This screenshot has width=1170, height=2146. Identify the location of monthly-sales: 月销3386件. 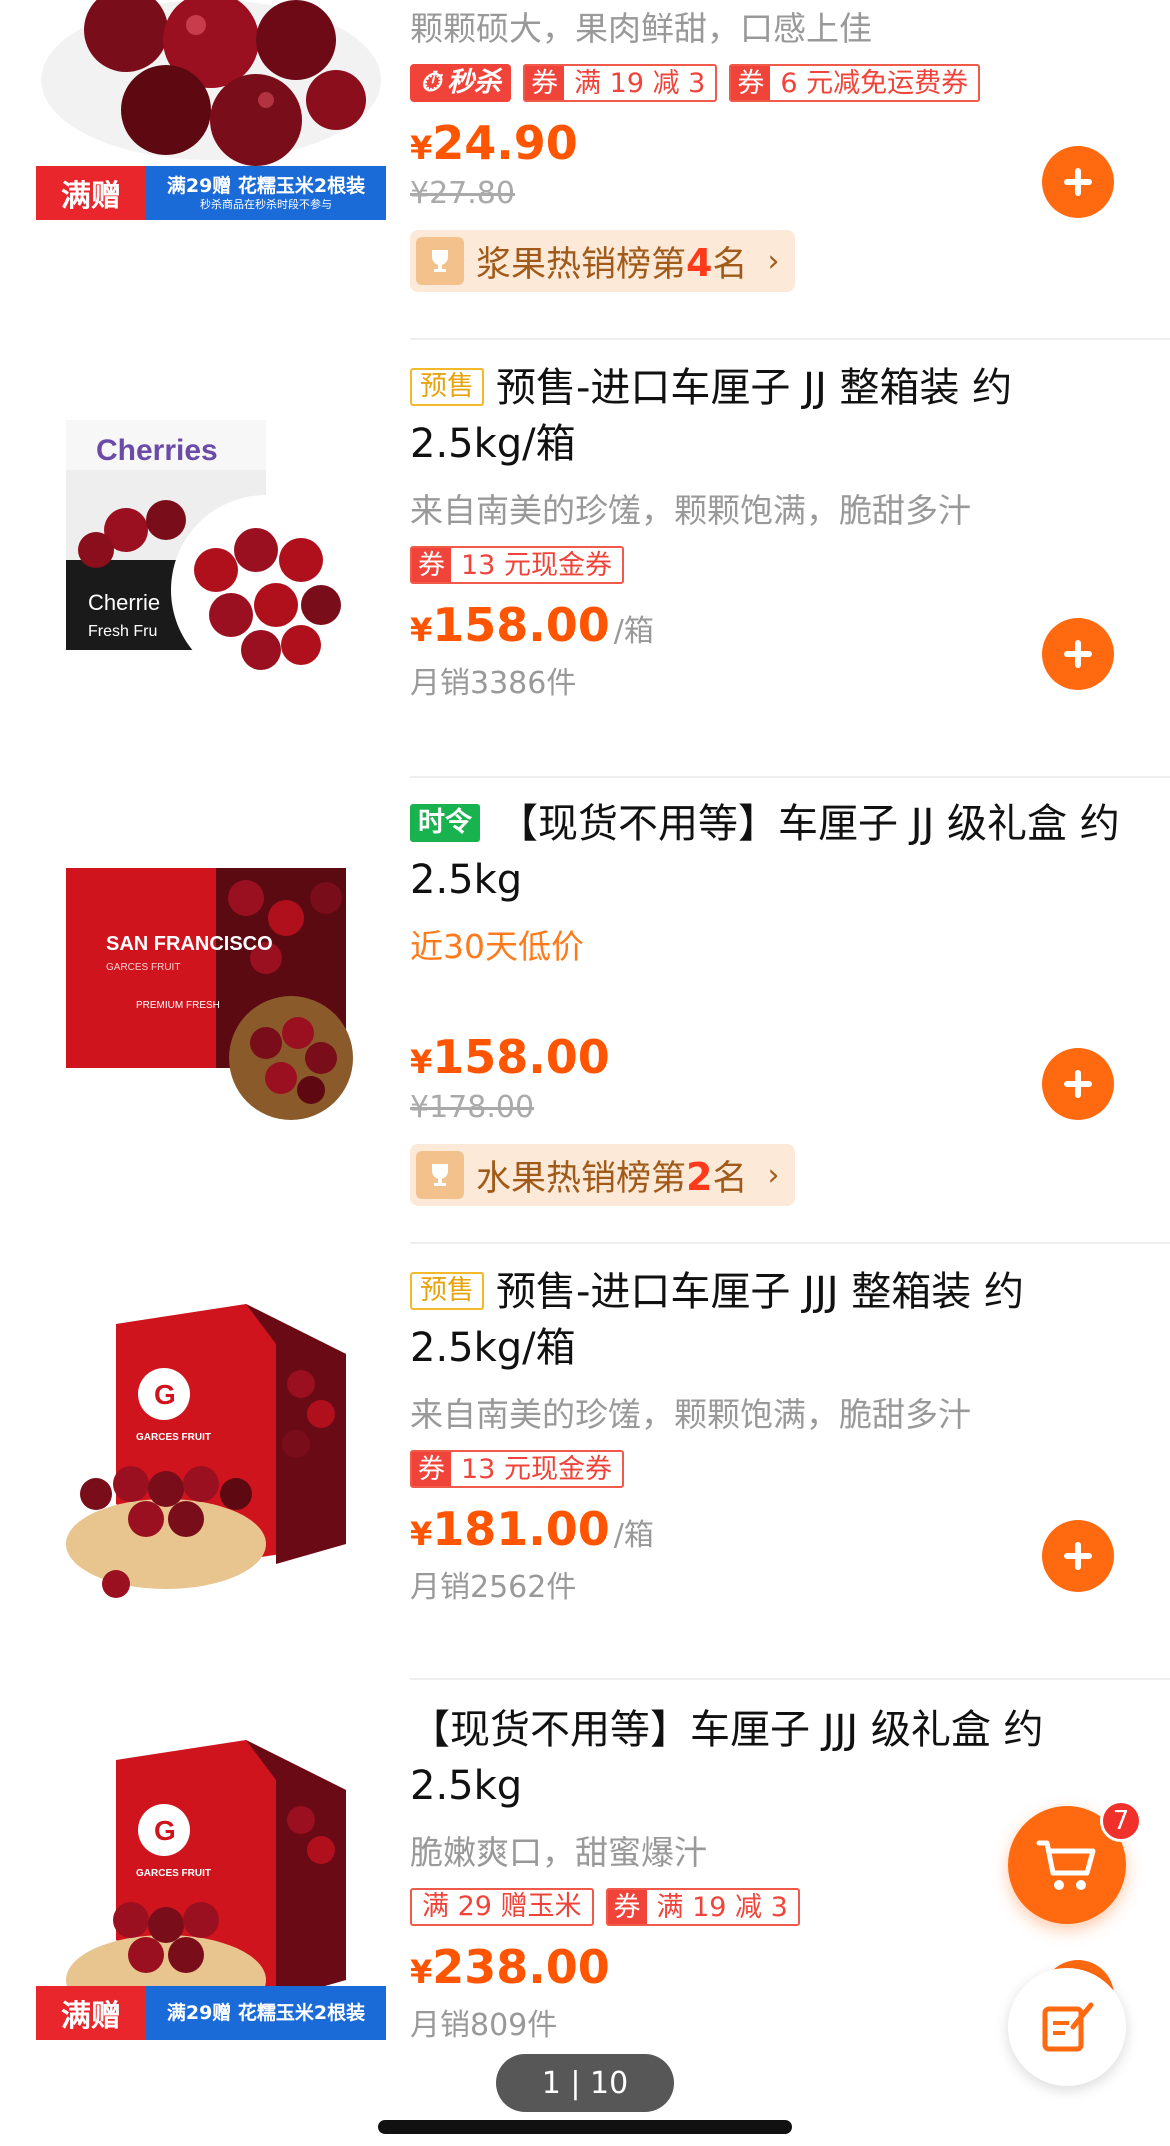
(493, 683).